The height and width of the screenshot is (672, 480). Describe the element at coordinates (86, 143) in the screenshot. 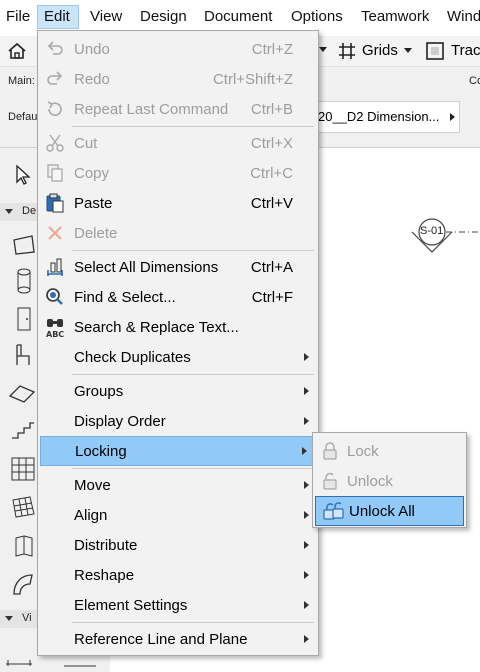

I see `menu-item-label: Cut` at that location.